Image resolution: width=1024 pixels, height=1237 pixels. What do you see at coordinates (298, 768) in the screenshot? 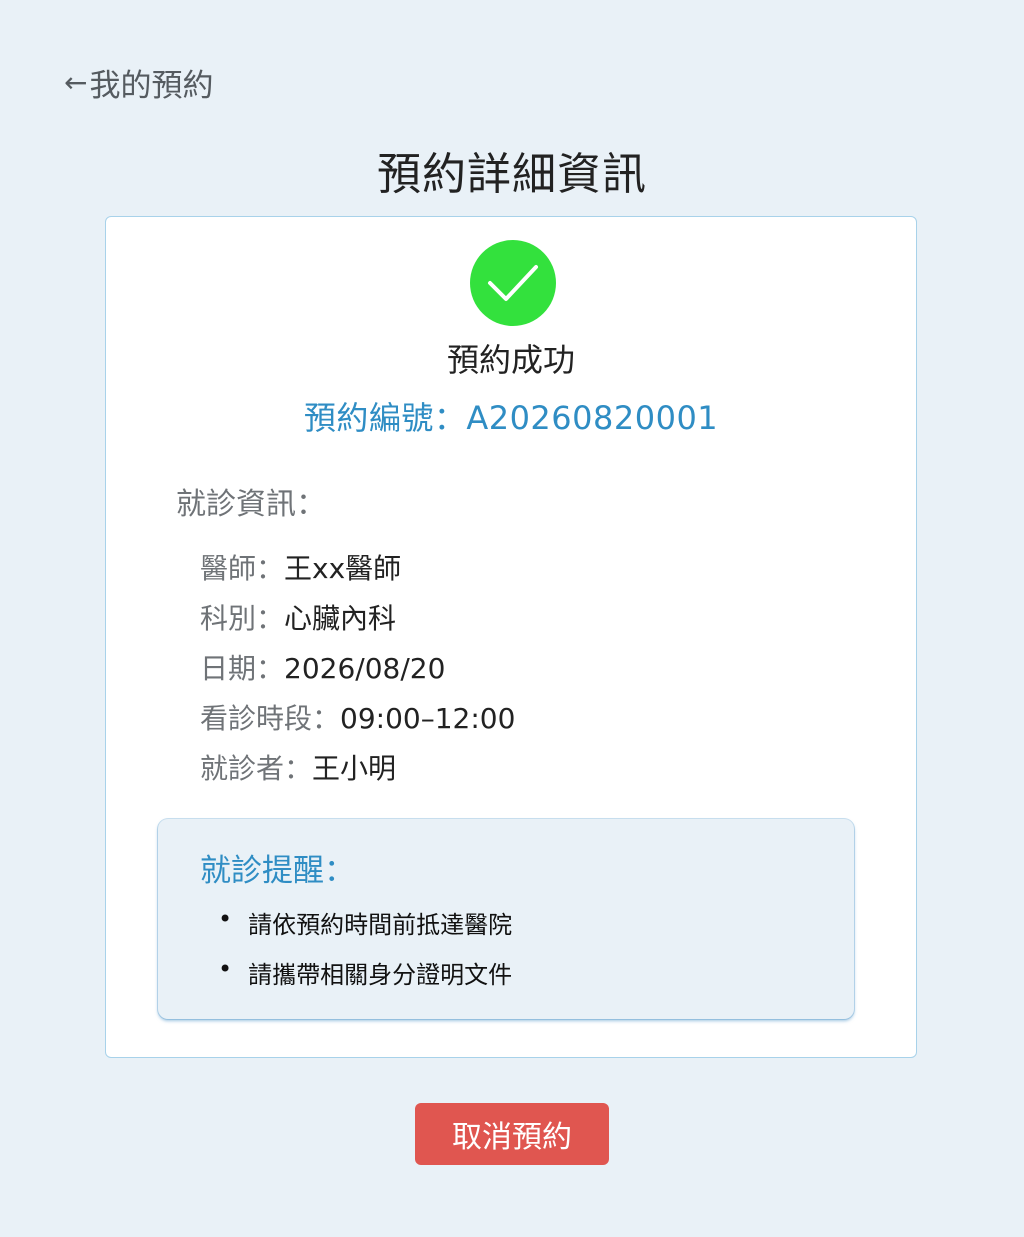
I see `info-patient: 就診者：王小明` at bounding box center [298, 768].